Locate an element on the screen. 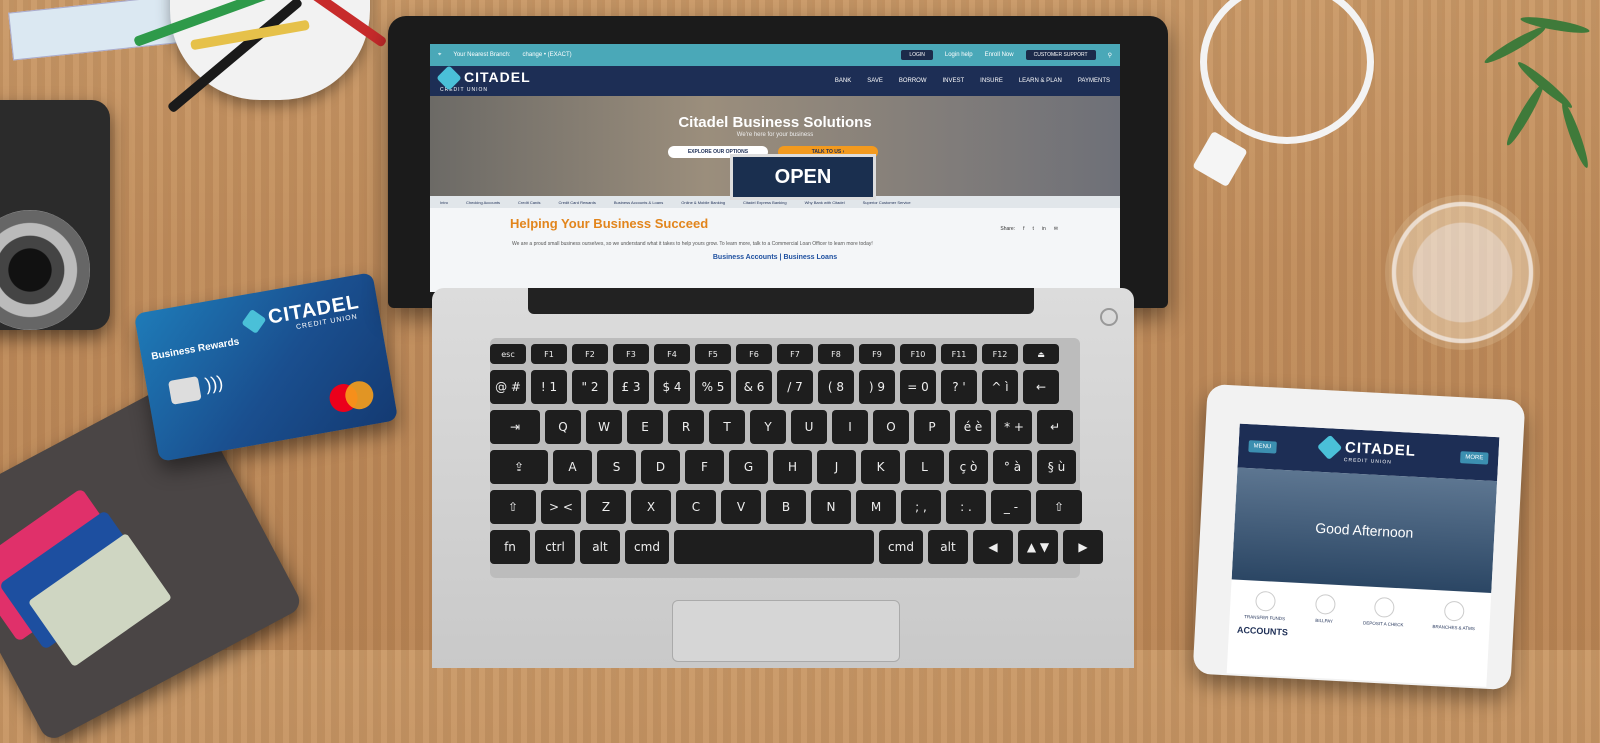 Image resolution: width=1600 pixels, height=743 pixels. keyboard-key: T is located at coordinates (727, 427).